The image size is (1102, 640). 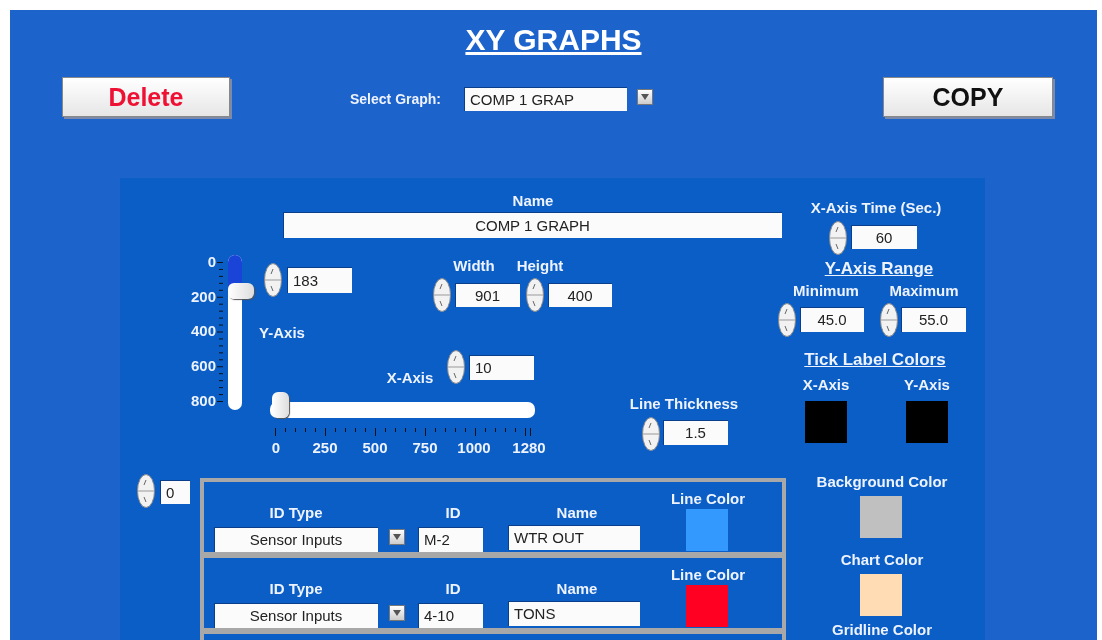 I want to click on delete-button: Delete, so click(x=146, y=97).